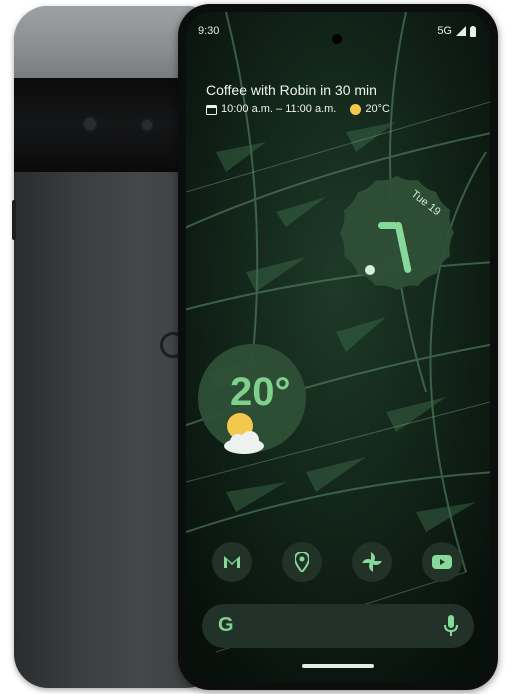 The height and width of the screenshot is (694, 514). Describe the element at coordinates (377, 109) in the screenshot. I see `glance-temperature: 20°C` at that location.